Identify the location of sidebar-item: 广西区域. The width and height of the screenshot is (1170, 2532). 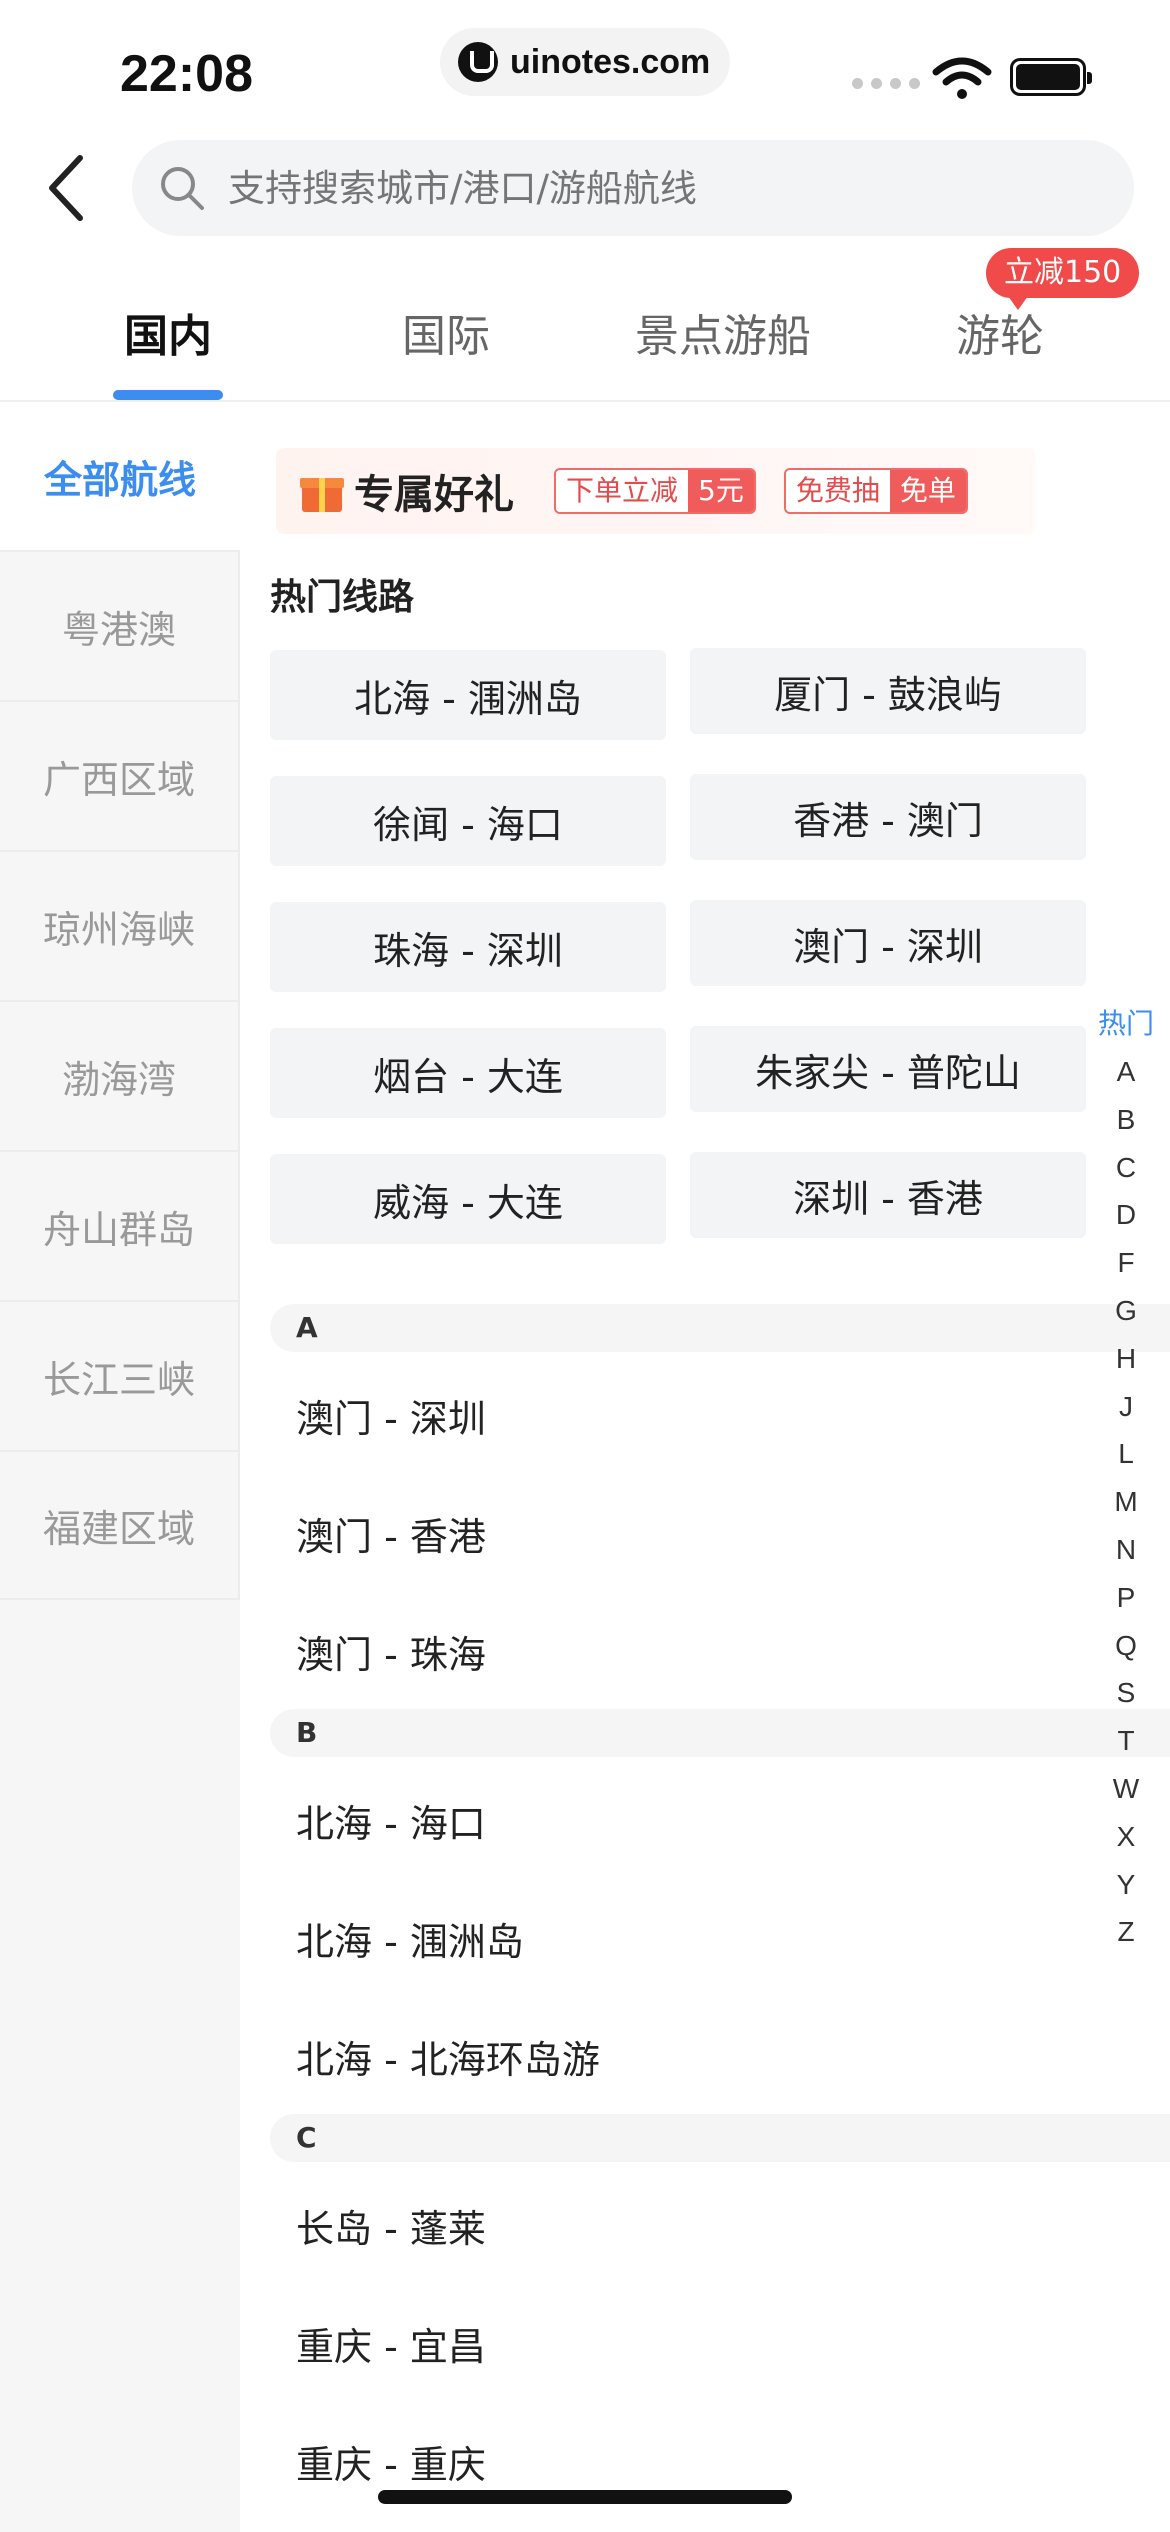
(120, 775).